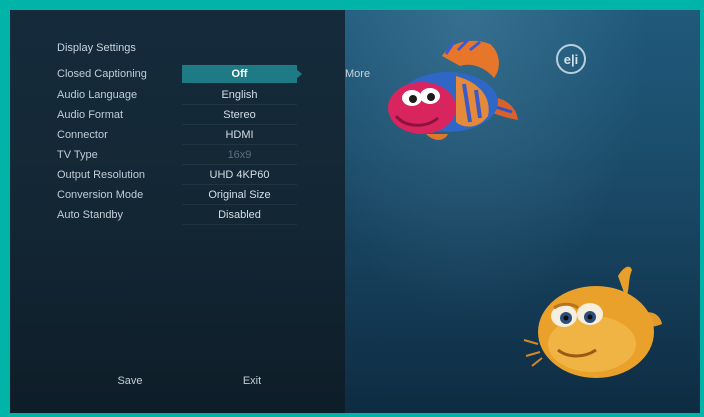  Describe the element at coordinates (102, 74) in the screenshot. I see `row-label: Closed Captioning` at that location.